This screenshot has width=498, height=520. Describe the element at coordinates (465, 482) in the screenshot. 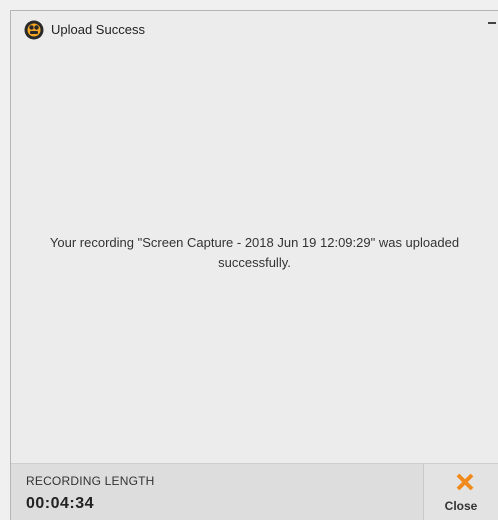

I see `close-x-icon` at that location.